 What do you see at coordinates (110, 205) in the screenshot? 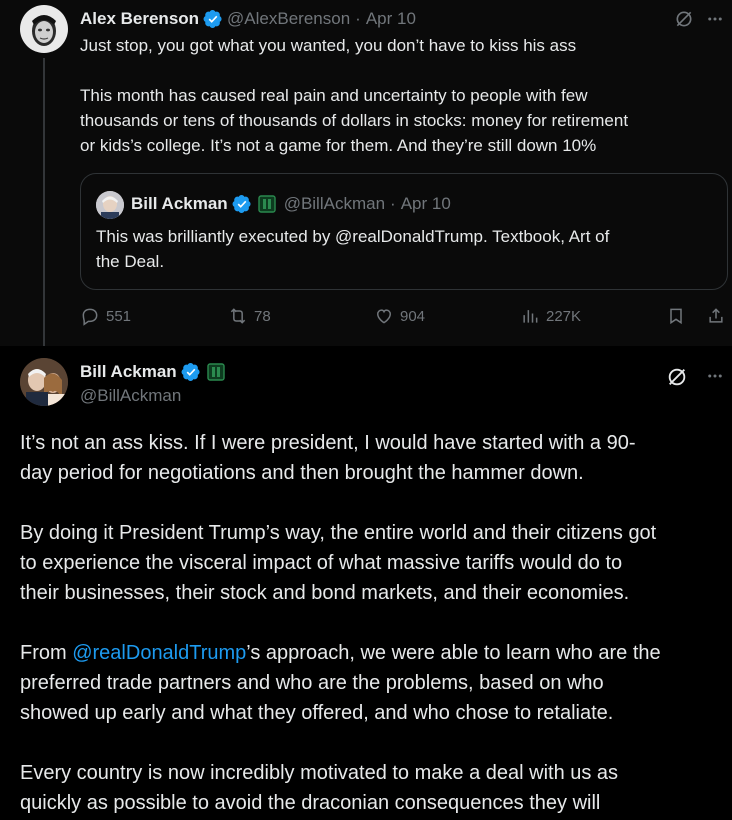
I see `quoted-avatar` at bounding box center [110, 205].